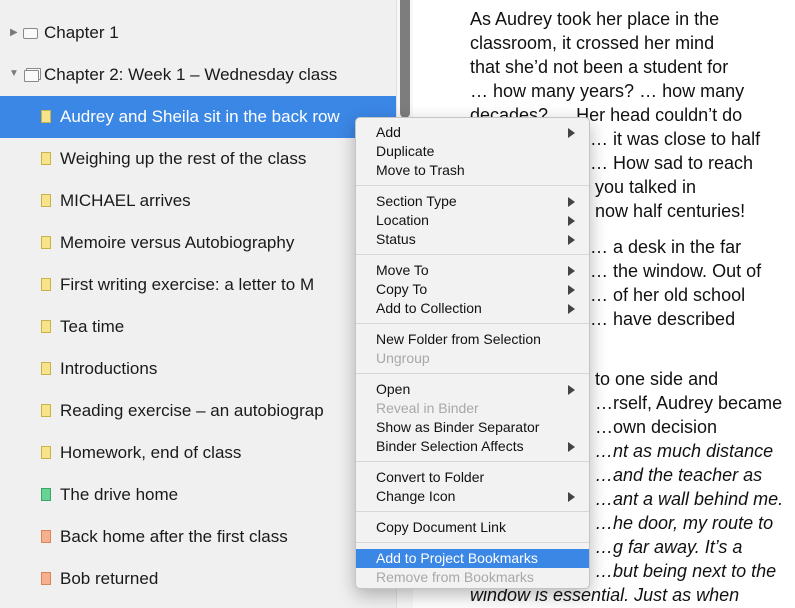 The width and height of the screenshot is (795, 608). I want to click on binder-item-chapter-2: ▼ Chapter 2: Week 1 – Wednesday class, so click(198, 75).